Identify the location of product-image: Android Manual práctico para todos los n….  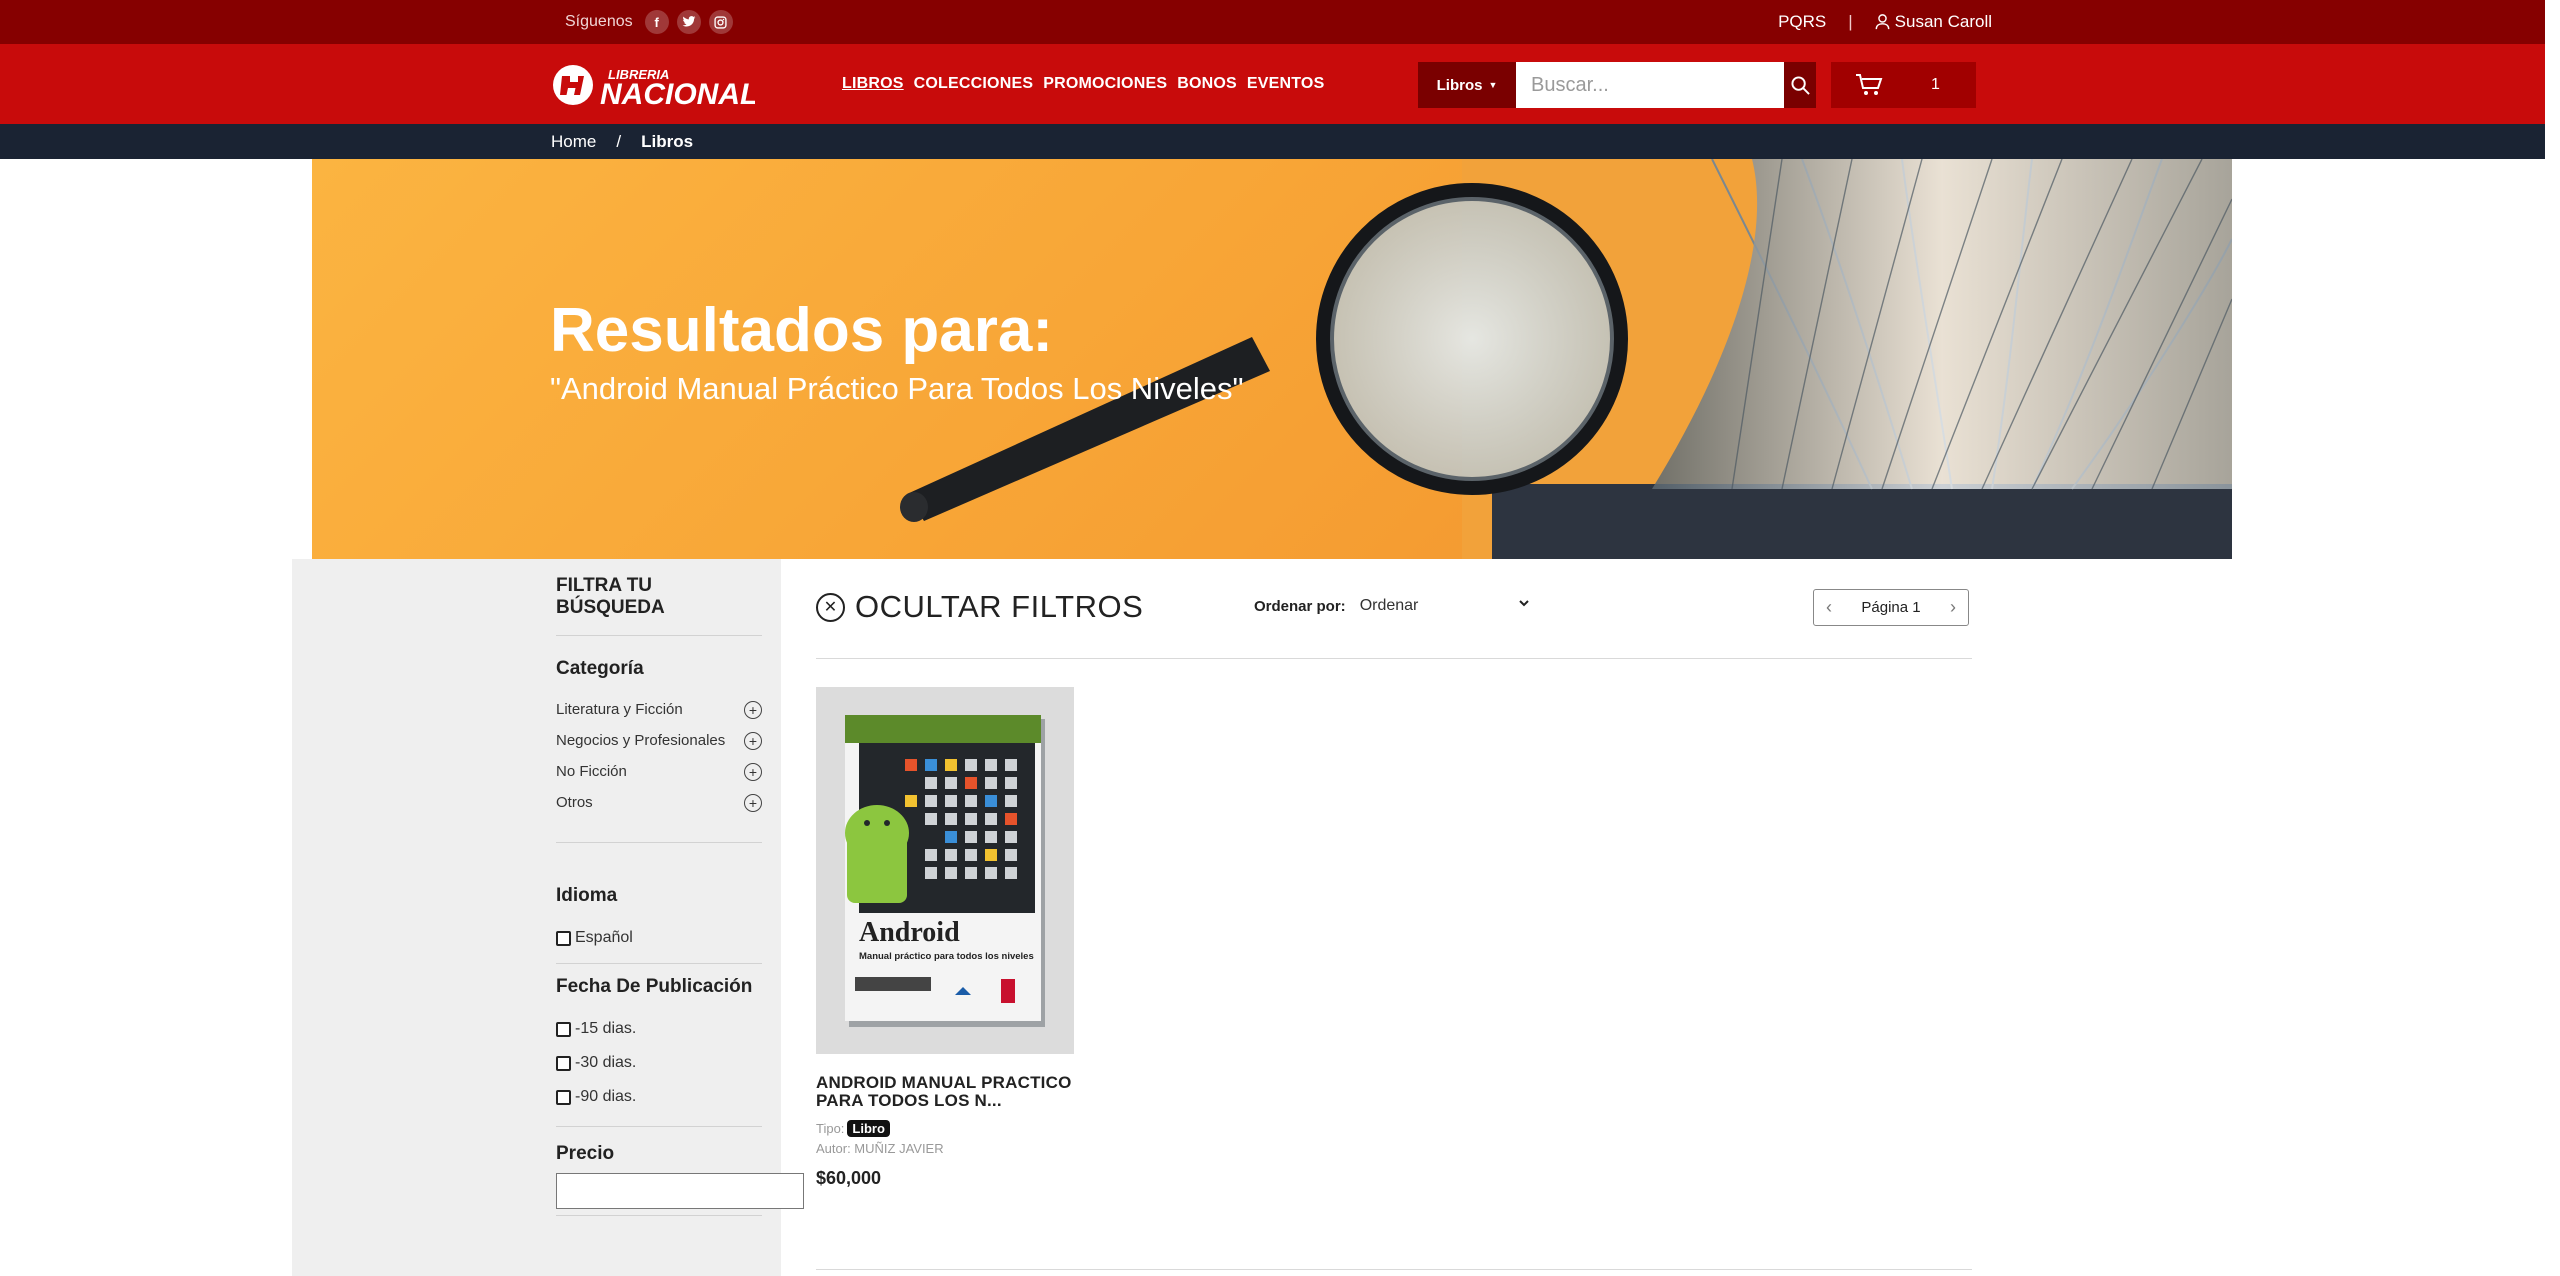
(945, 870).